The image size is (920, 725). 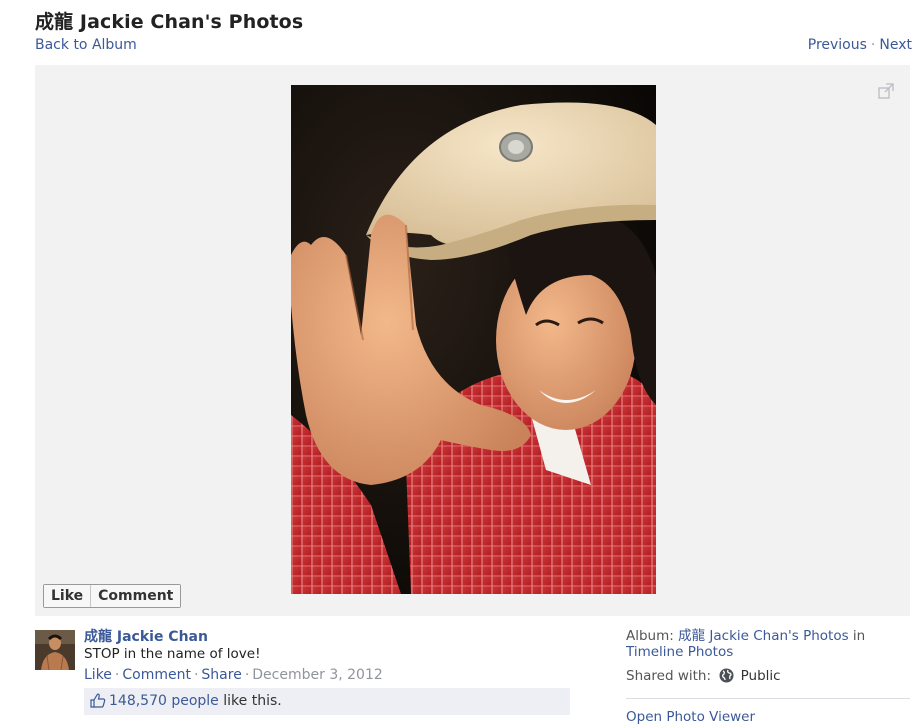 I want to click on album-in: in, so click(x=857, y=636).